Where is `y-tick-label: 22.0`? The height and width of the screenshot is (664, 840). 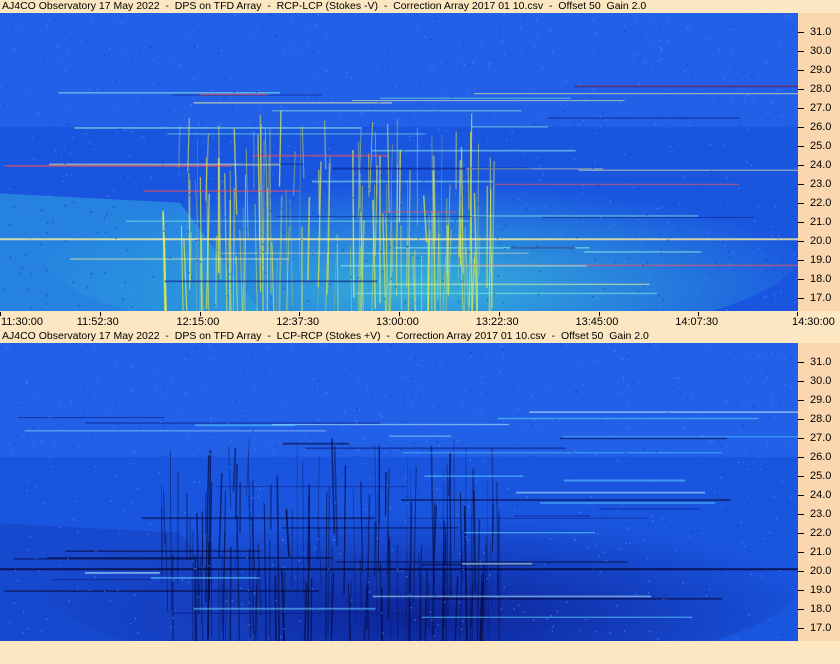 y-tick-label: 22.0 is located at coordinates (821, 532).